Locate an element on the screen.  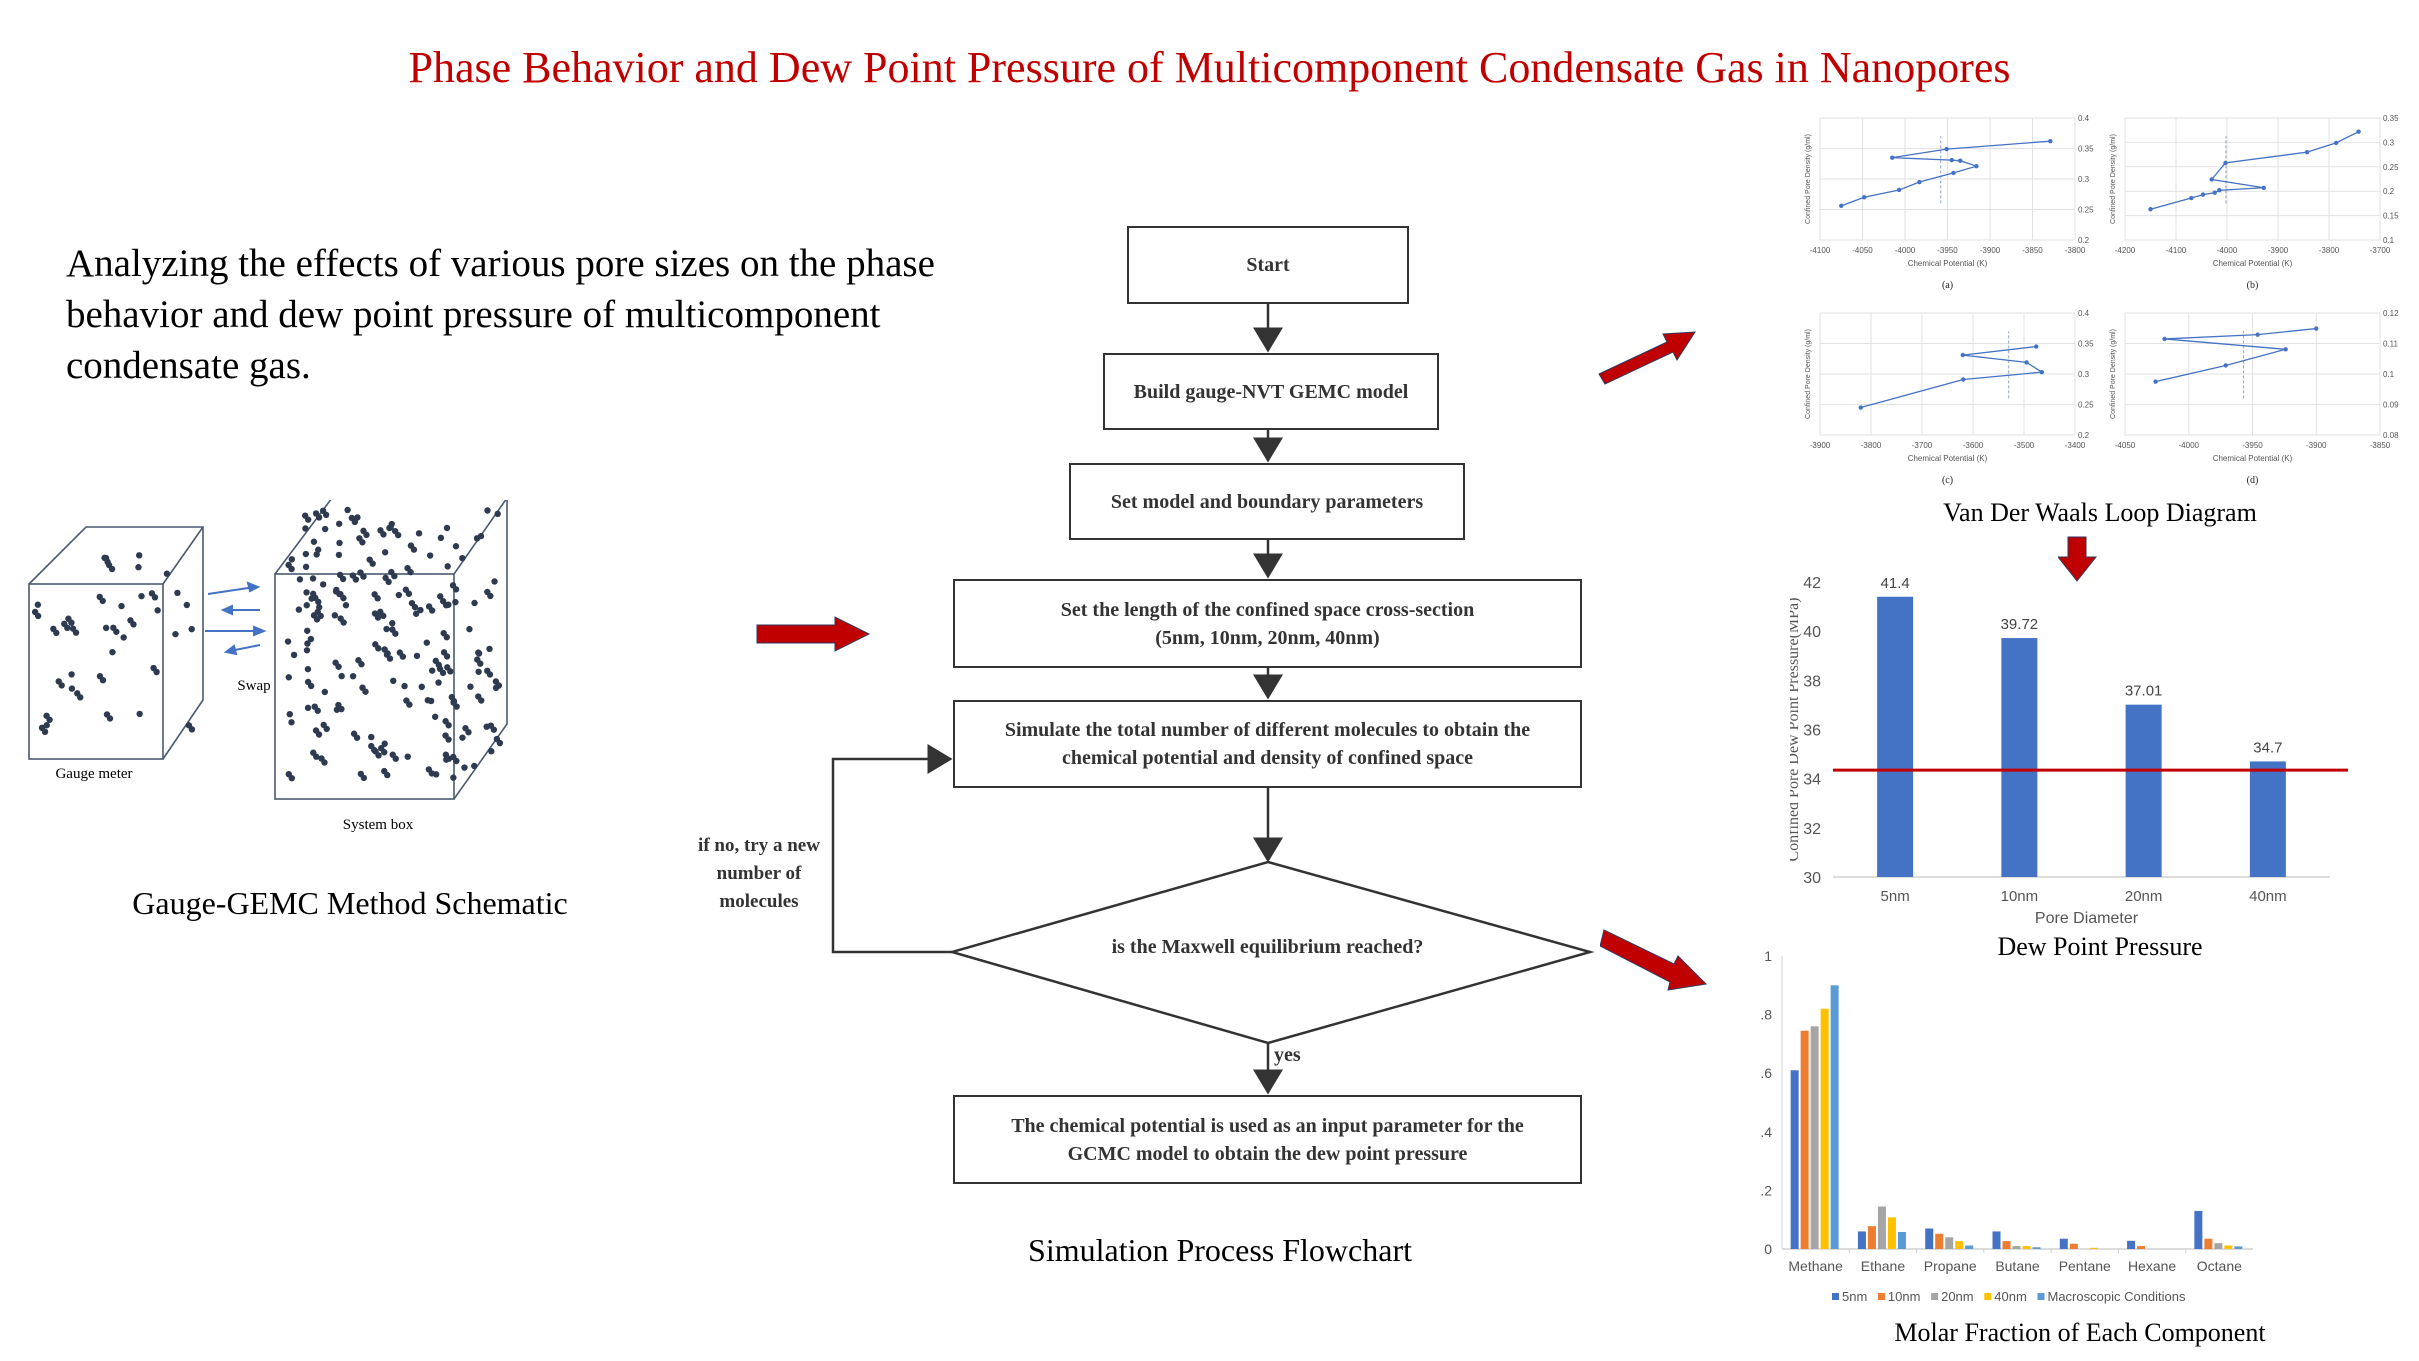
x-tick-label: -3800 is located at coordinates (2075, 250).